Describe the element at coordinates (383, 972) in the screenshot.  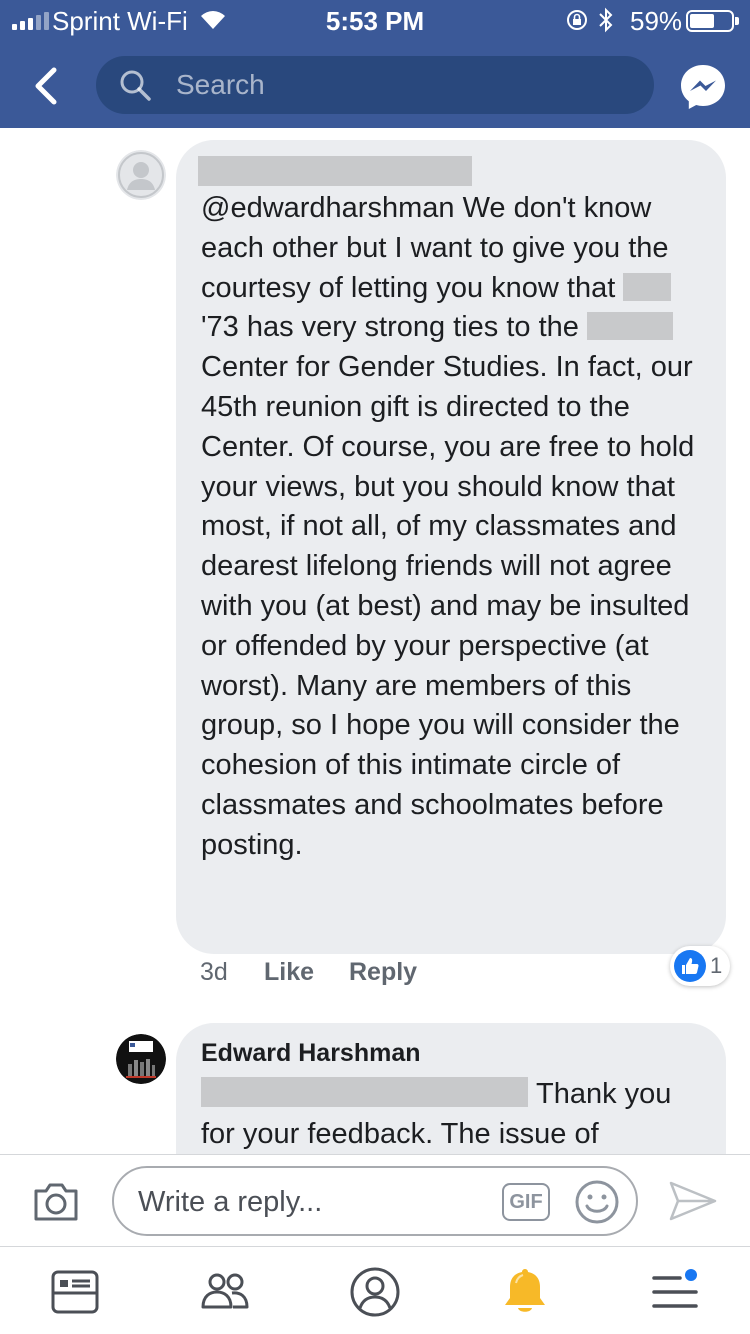
I see `reply-button: Reply` at that location.